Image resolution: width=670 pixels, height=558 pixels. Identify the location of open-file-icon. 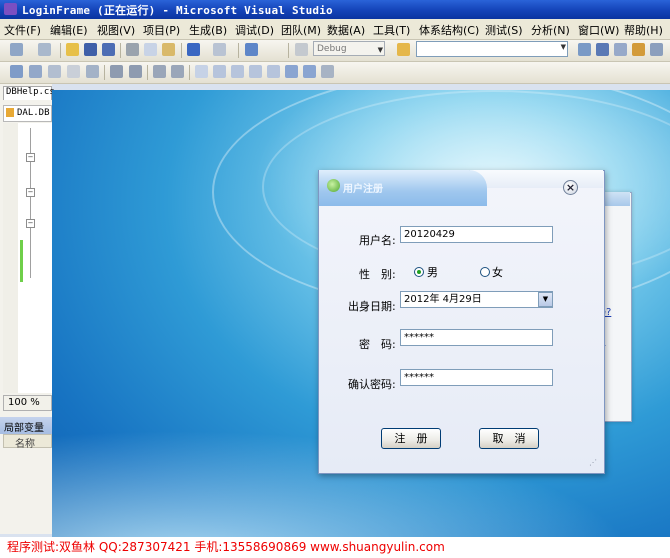
(72, 49).